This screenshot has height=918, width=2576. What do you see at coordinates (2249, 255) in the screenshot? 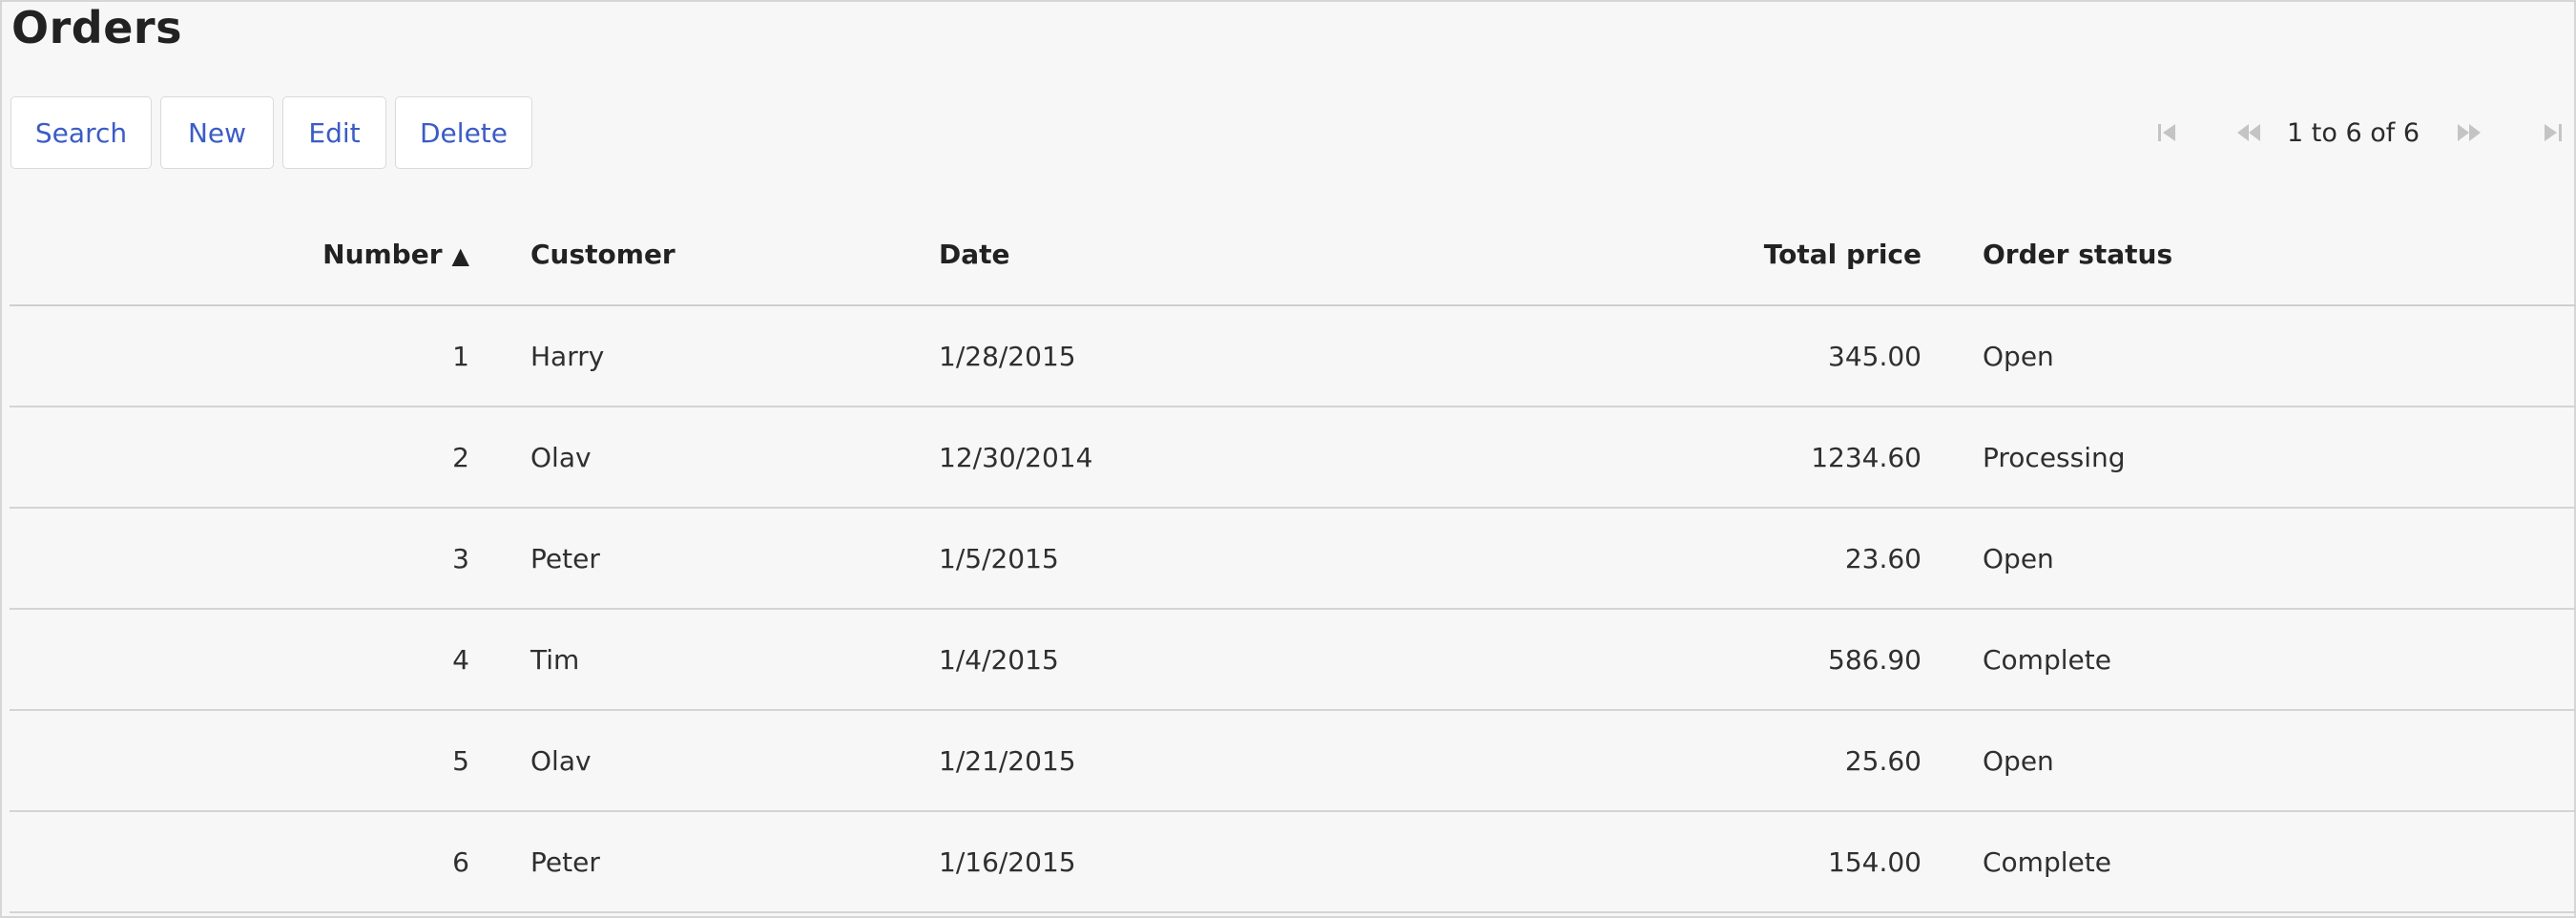
I see `column-header-order-status: Order status` at bounding box center [2249, 255].